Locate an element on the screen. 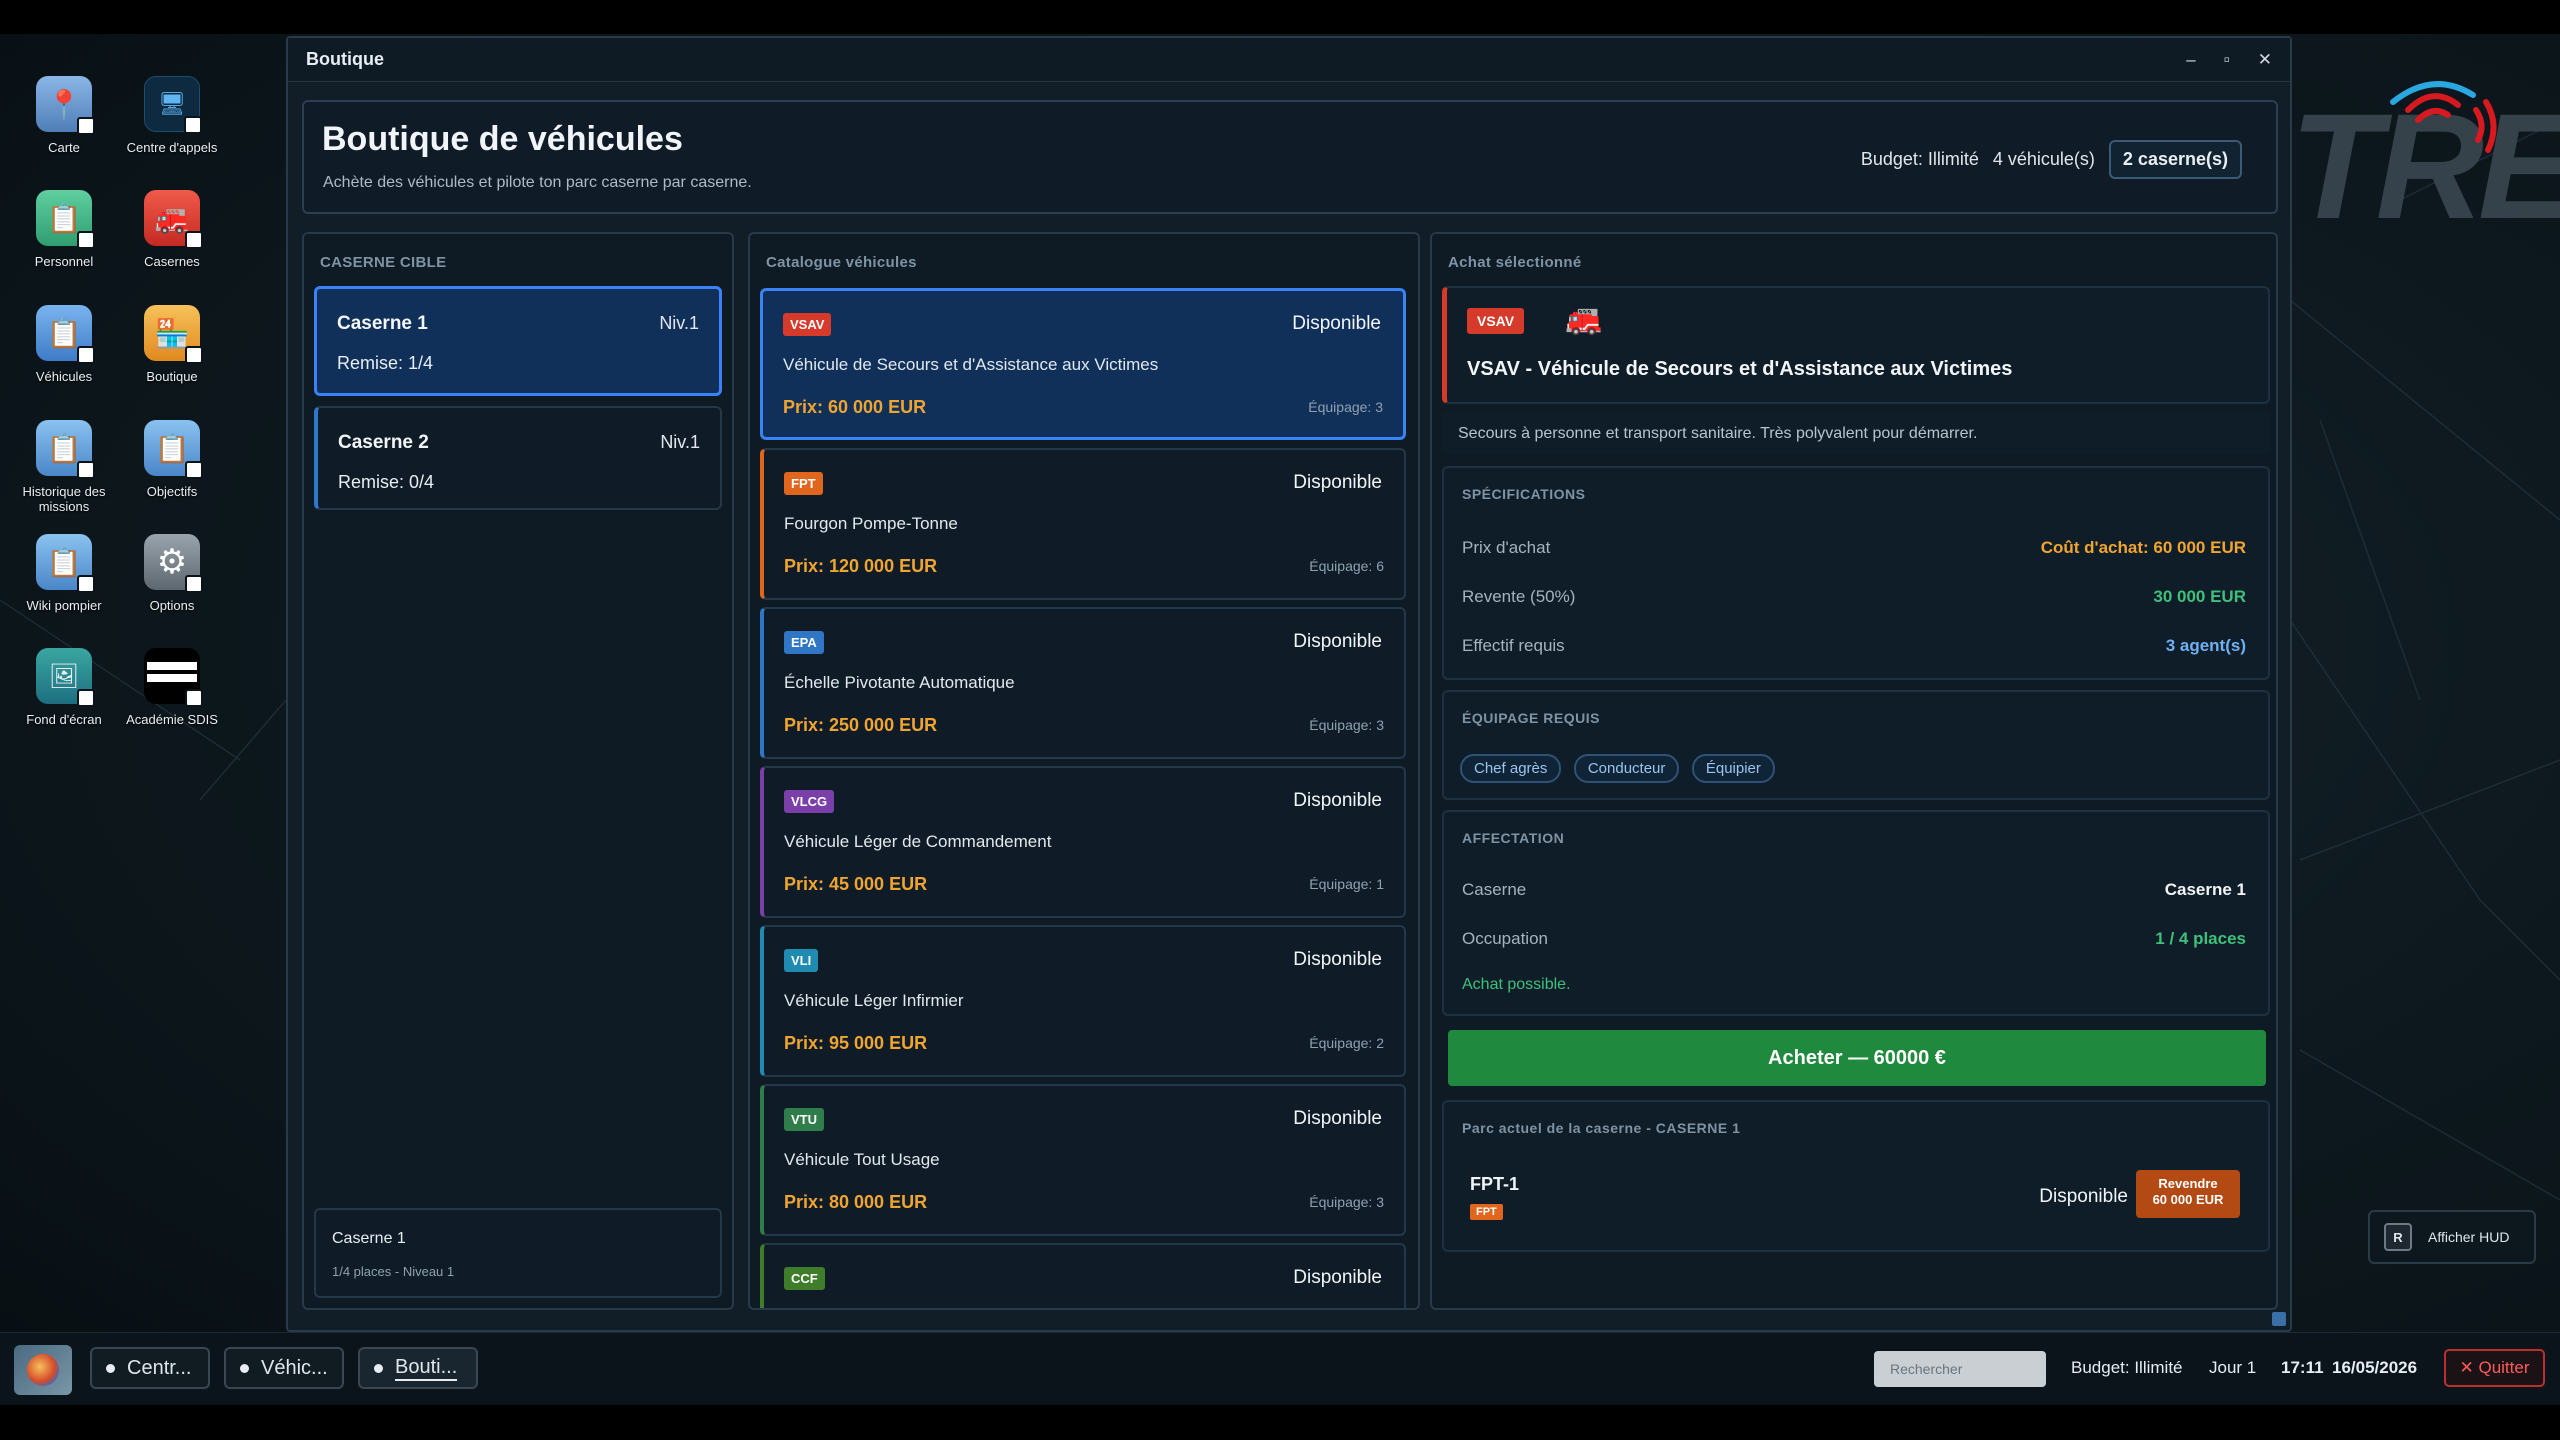 The width and height of the screenshot is (2560, 1440). affect-row-caserne: Caserne Caserne 1 is located at coordinates (1854, 889).